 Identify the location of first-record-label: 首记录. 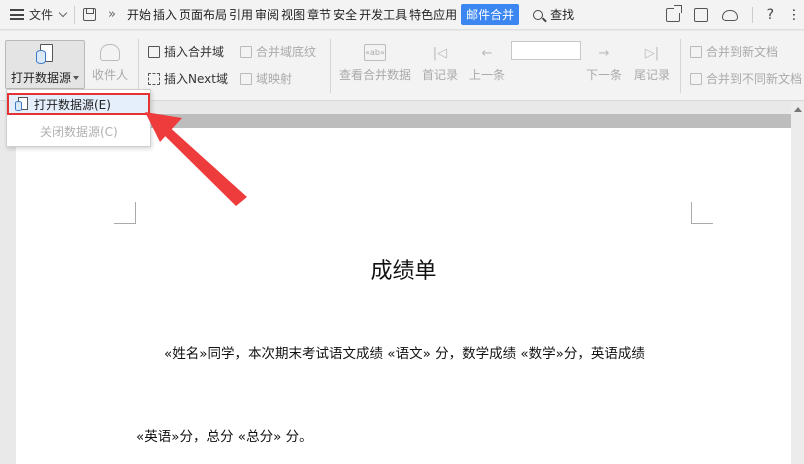
(439, 75).